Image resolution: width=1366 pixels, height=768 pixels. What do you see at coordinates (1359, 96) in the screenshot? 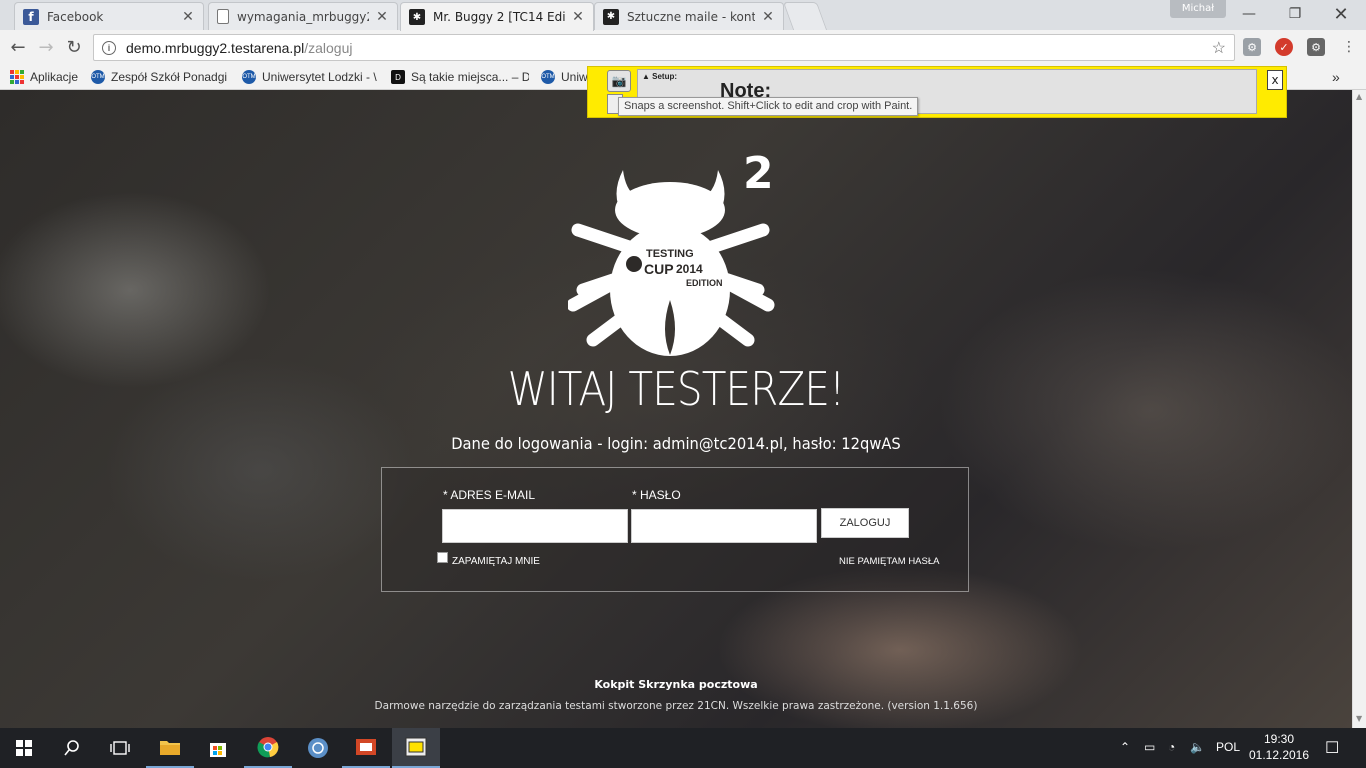
I see `scroll-up-icon: ▲` at bounding box center [1359, 96].